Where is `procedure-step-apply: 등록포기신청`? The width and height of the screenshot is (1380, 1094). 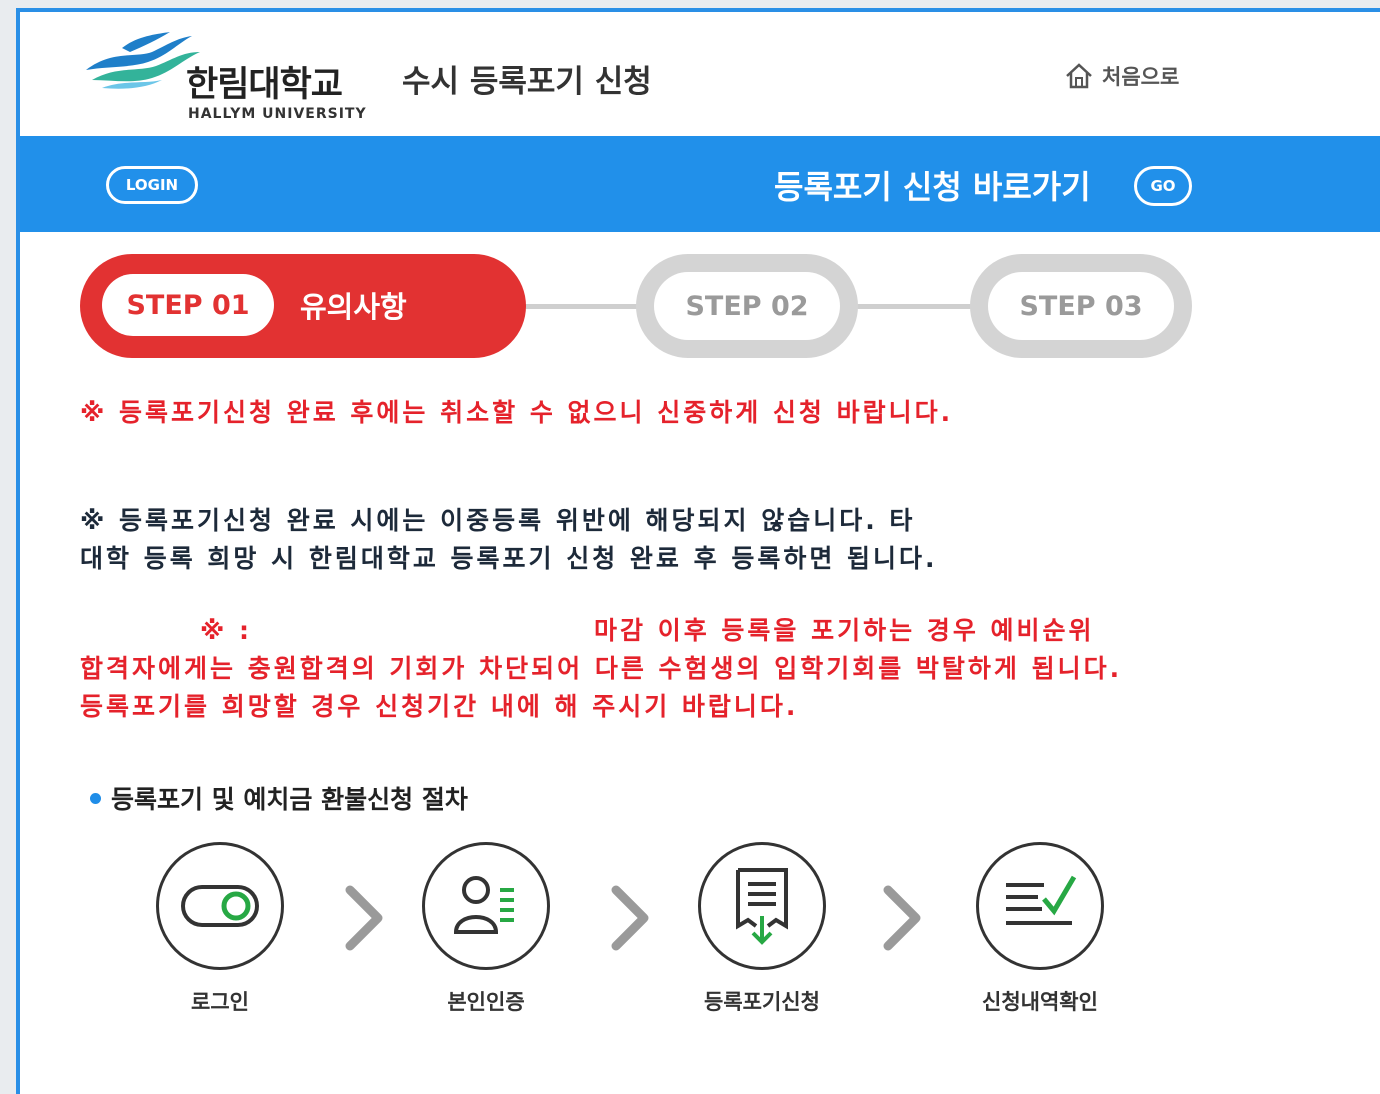
procedure-step-apply: 등록포기신청 is located at coordinates (762, 929).